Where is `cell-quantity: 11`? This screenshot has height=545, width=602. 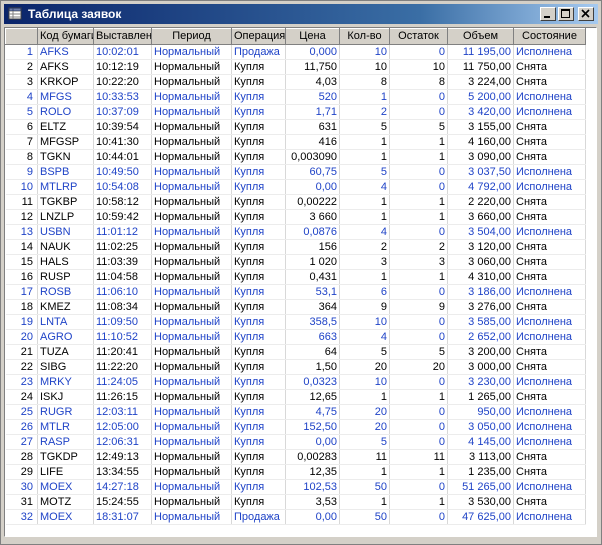 cell-quantity: 11 is located at coordinates (364, 457).